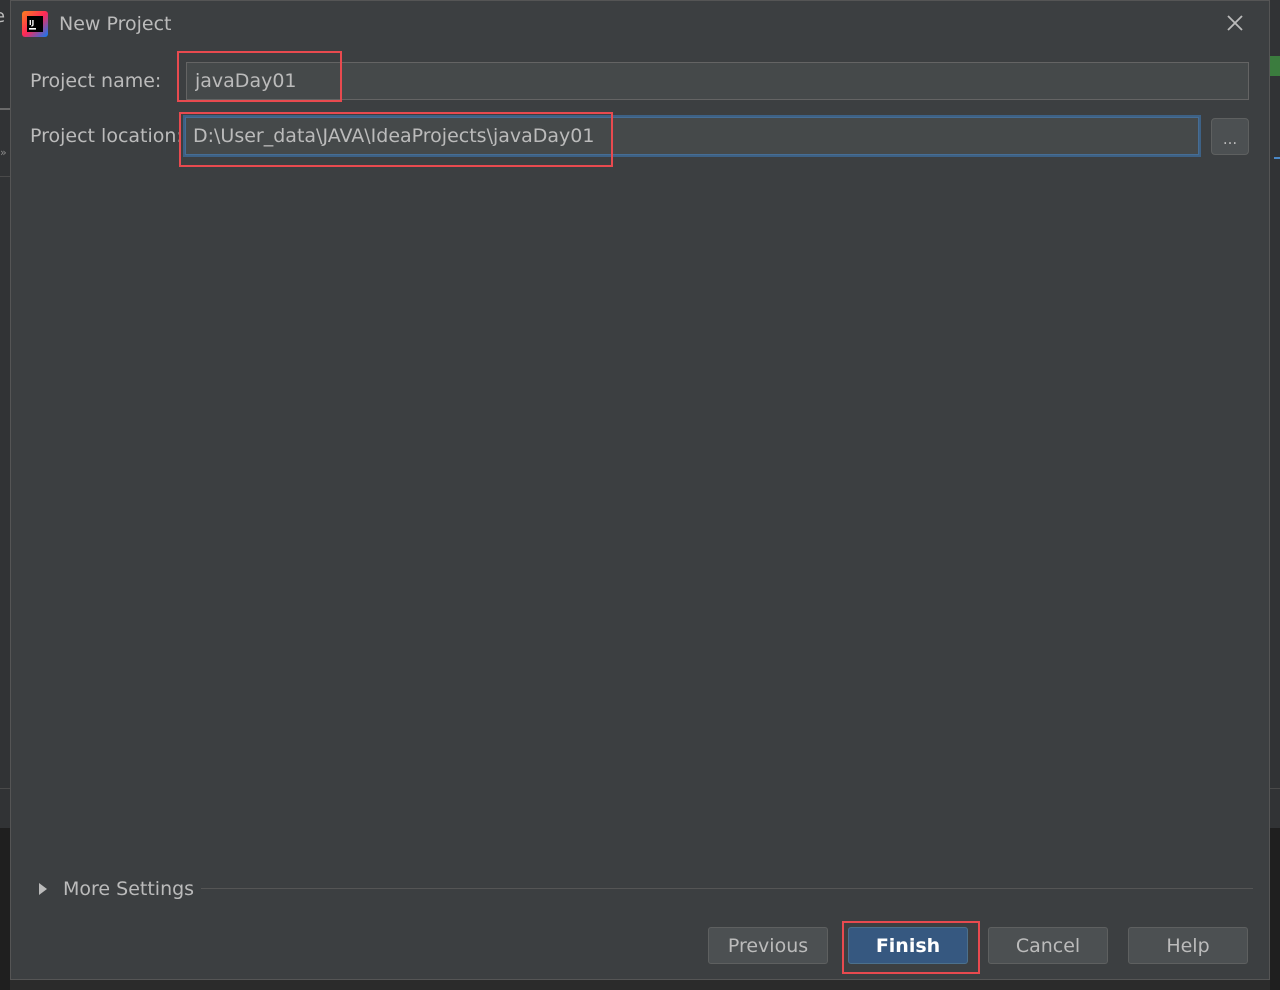 Image resolution: width=1280 pixels, height=990 pixels. Describe the element at coordinates (3, 152) in the screenshot. I see `chevron-right-icon: »` at that location.